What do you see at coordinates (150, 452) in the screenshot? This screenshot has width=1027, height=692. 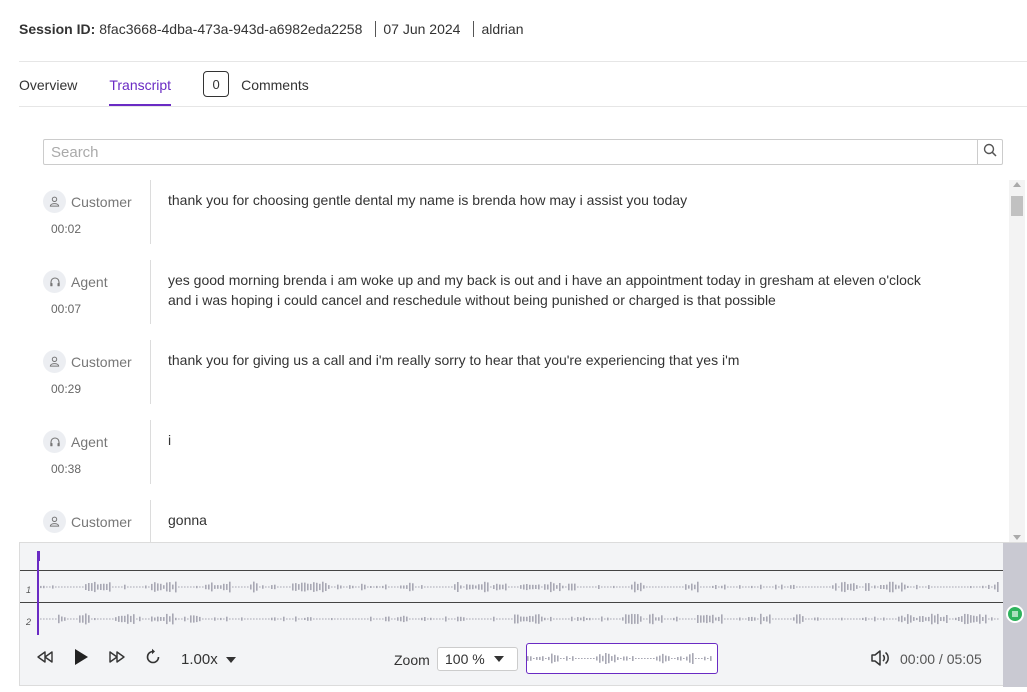 I see `row-divider` at bounding box center [150, 452].